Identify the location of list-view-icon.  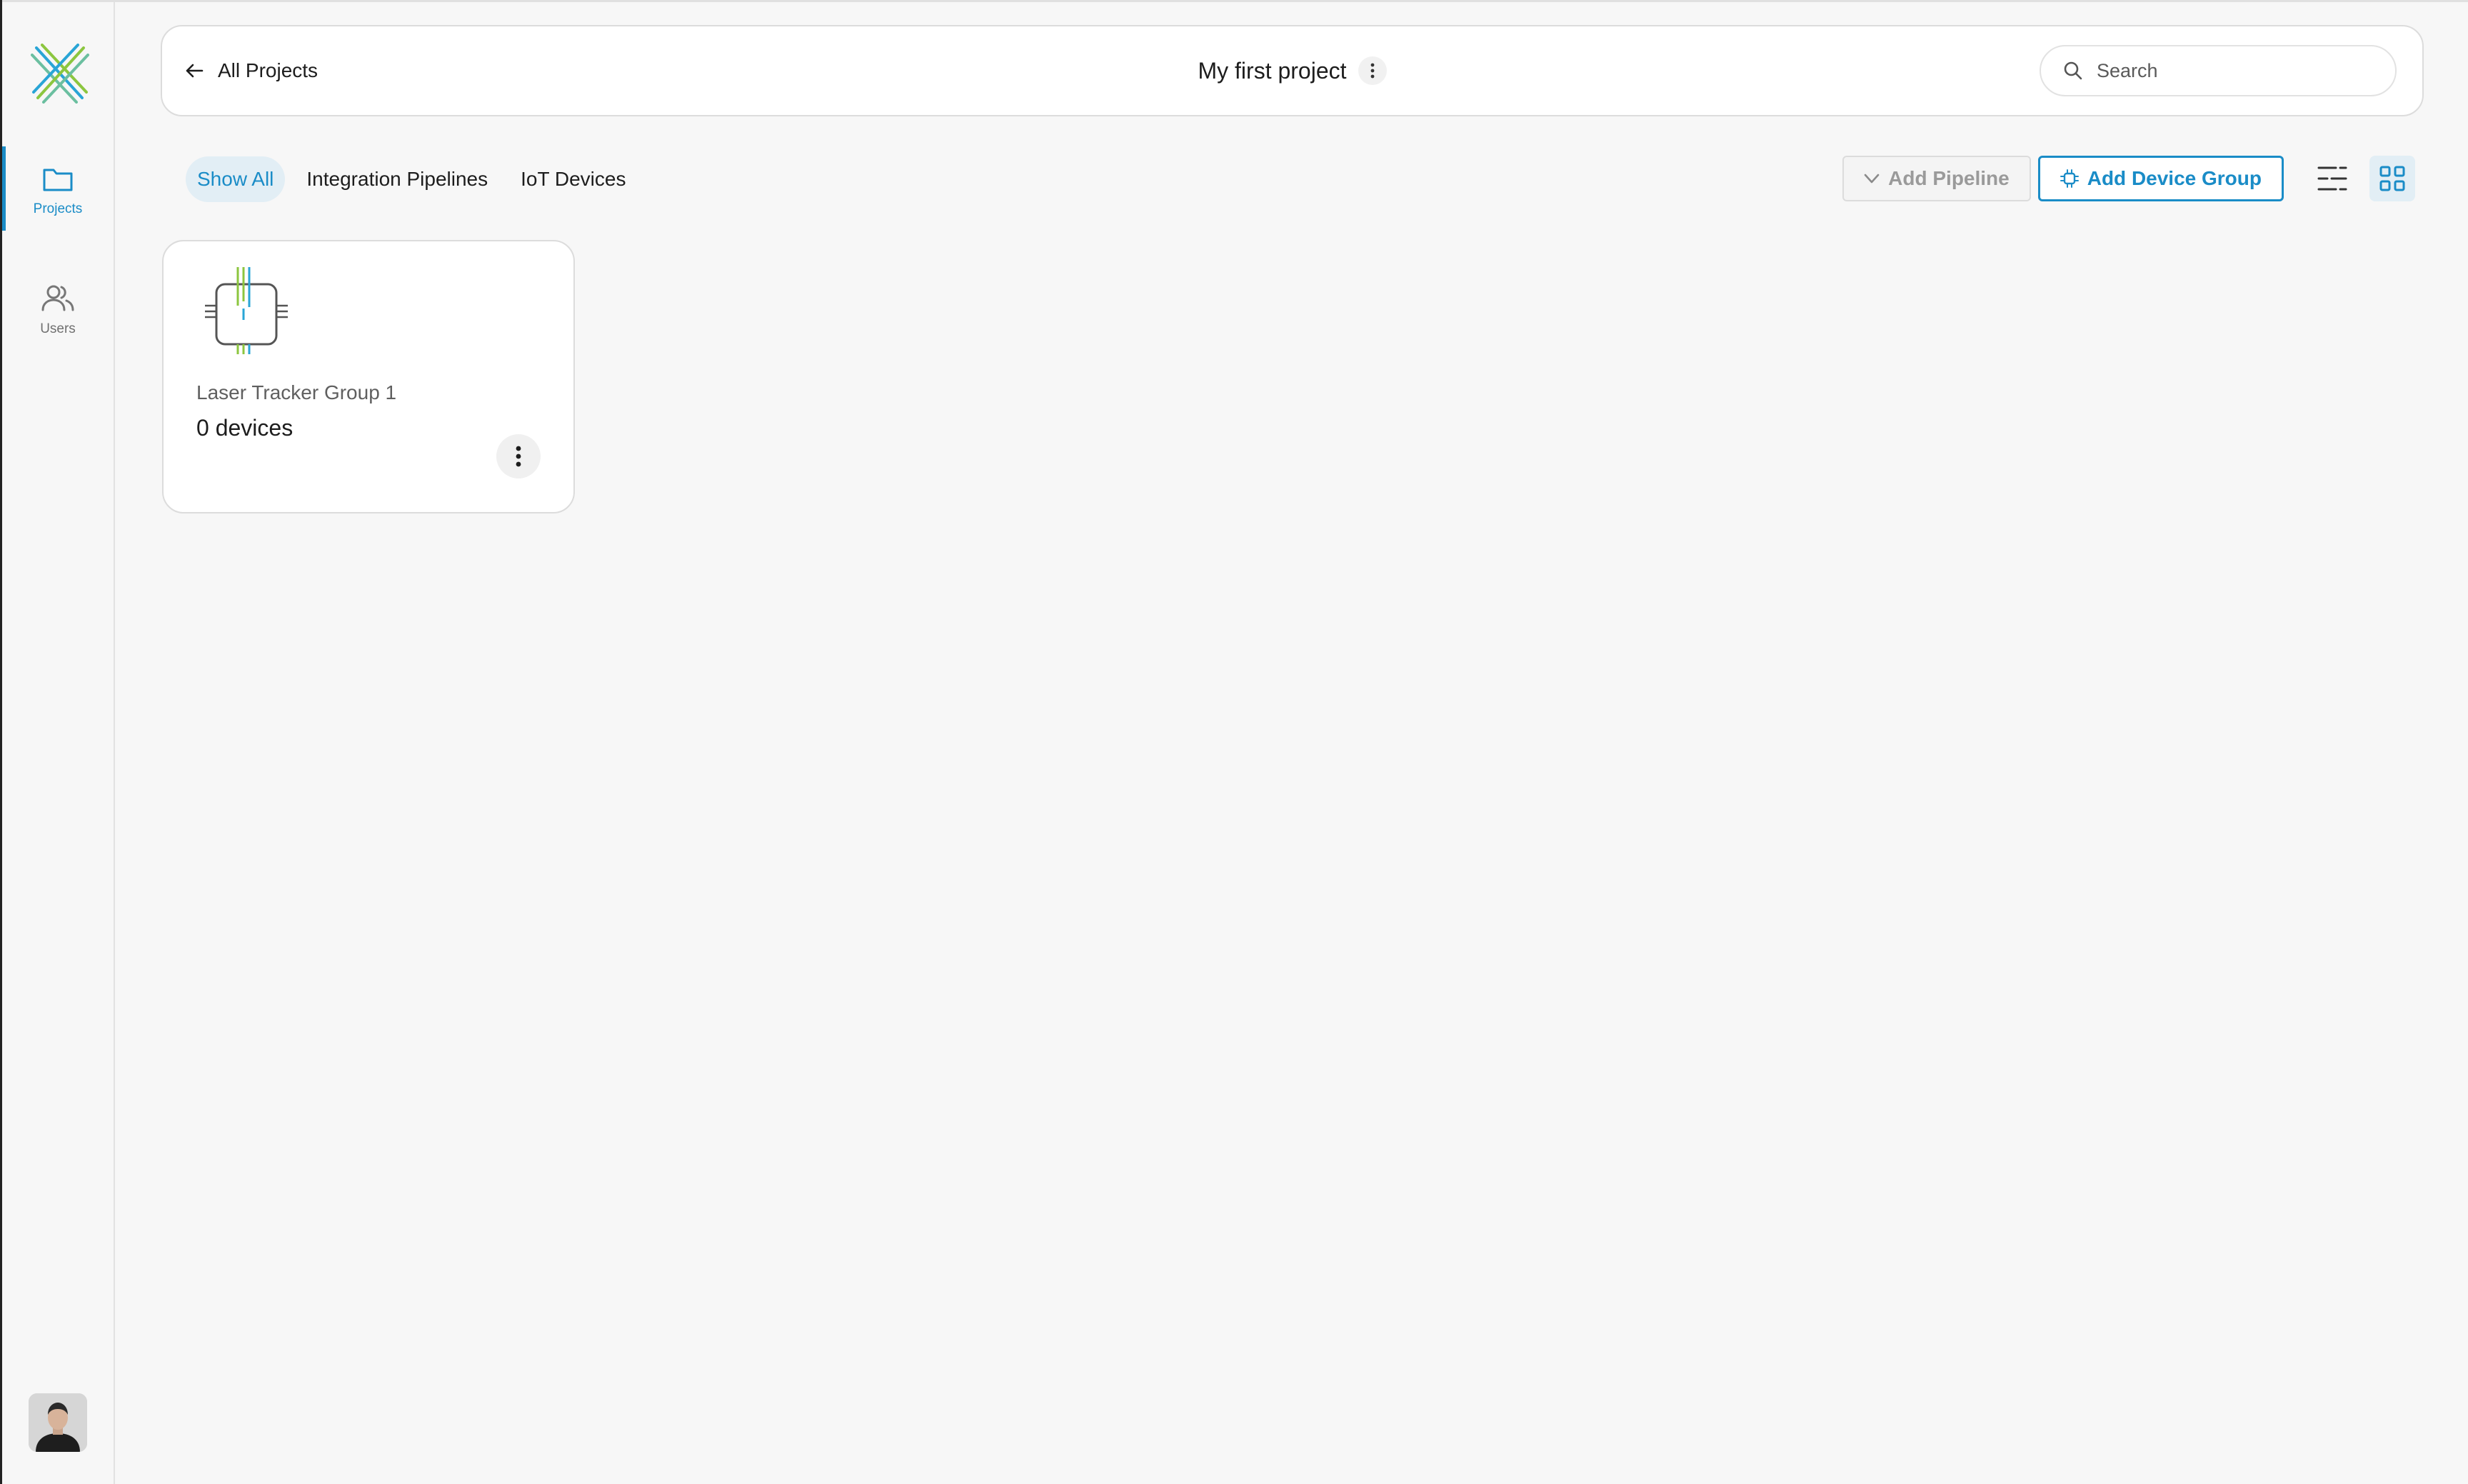
(2332, 178).